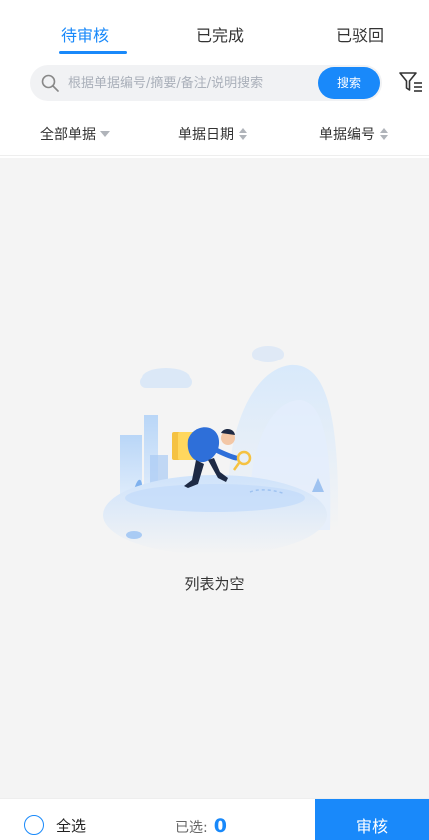 The width and height of the screenshot is (429, 840). I want to click on selected-count: 已选: 0, so click(201, 826).